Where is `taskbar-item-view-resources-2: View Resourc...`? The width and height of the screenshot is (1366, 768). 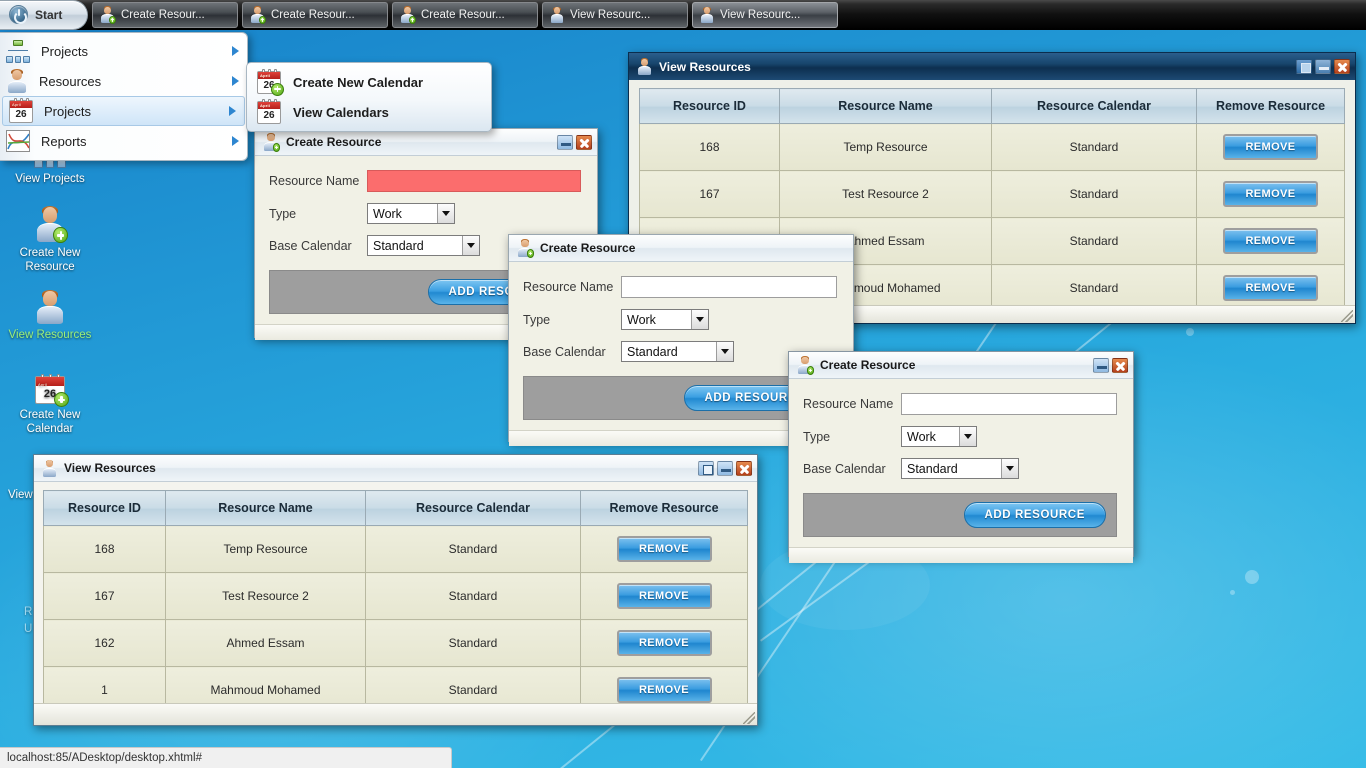 taskbar-item-view-resources-2: View Resourc... is located at coordinates (765, 14).